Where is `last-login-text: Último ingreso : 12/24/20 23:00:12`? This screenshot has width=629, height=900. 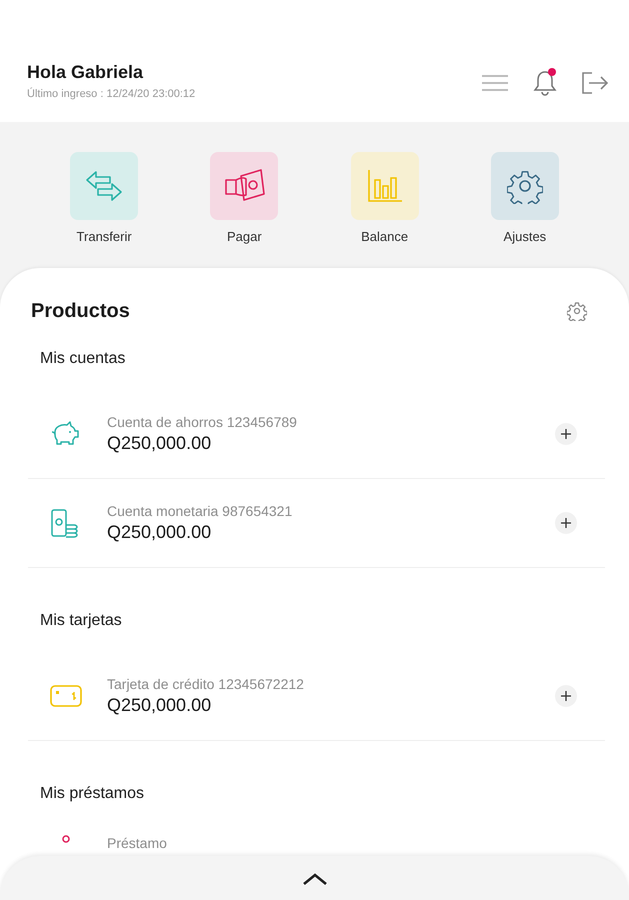
last-login-text: Último ingreso : 12/24/20 23:00:12 is located at coordinates (111, 94).